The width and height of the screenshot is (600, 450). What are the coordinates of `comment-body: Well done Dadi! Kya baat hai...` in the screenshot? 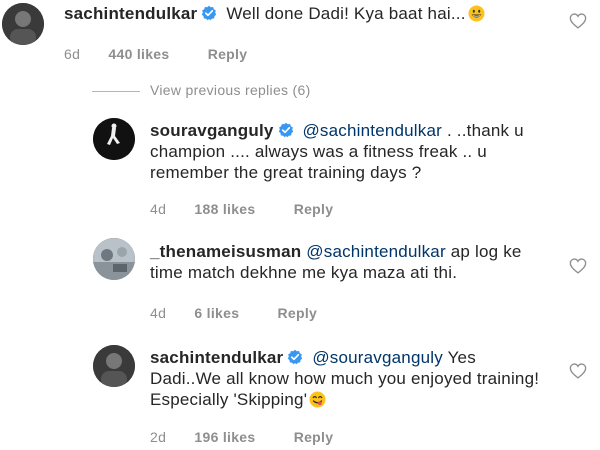 It's located at (346, 13).